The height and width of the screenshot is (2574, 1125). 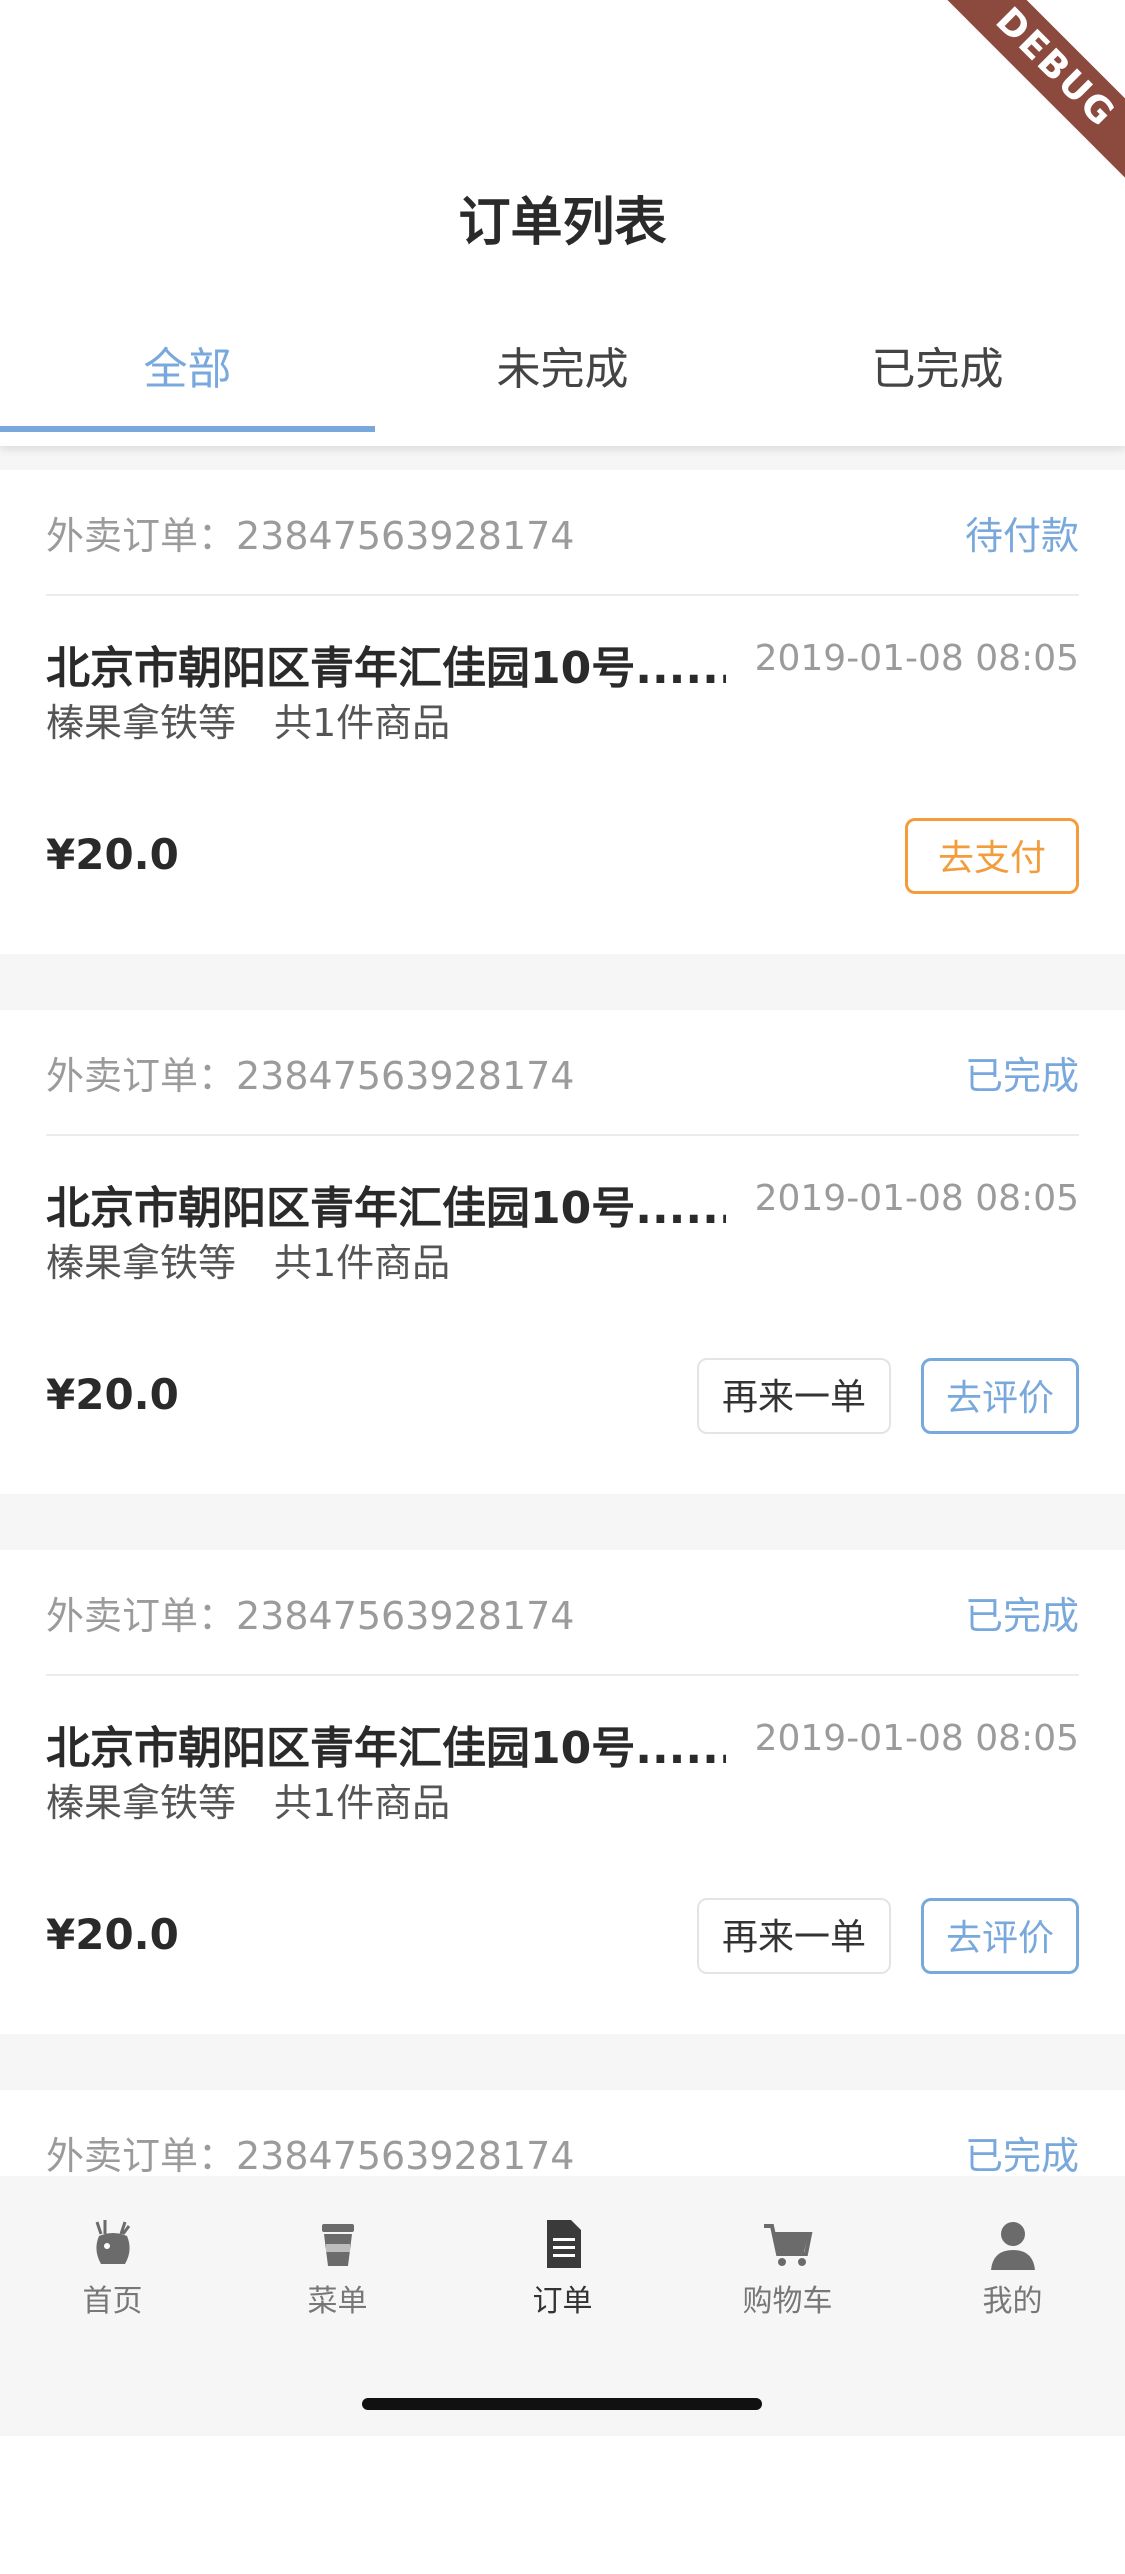 What do you see at coordinates (1012, 2281) in the screenshot?
I see `tabbar-item-me: 我的` at bounding box center [1012, 2281].